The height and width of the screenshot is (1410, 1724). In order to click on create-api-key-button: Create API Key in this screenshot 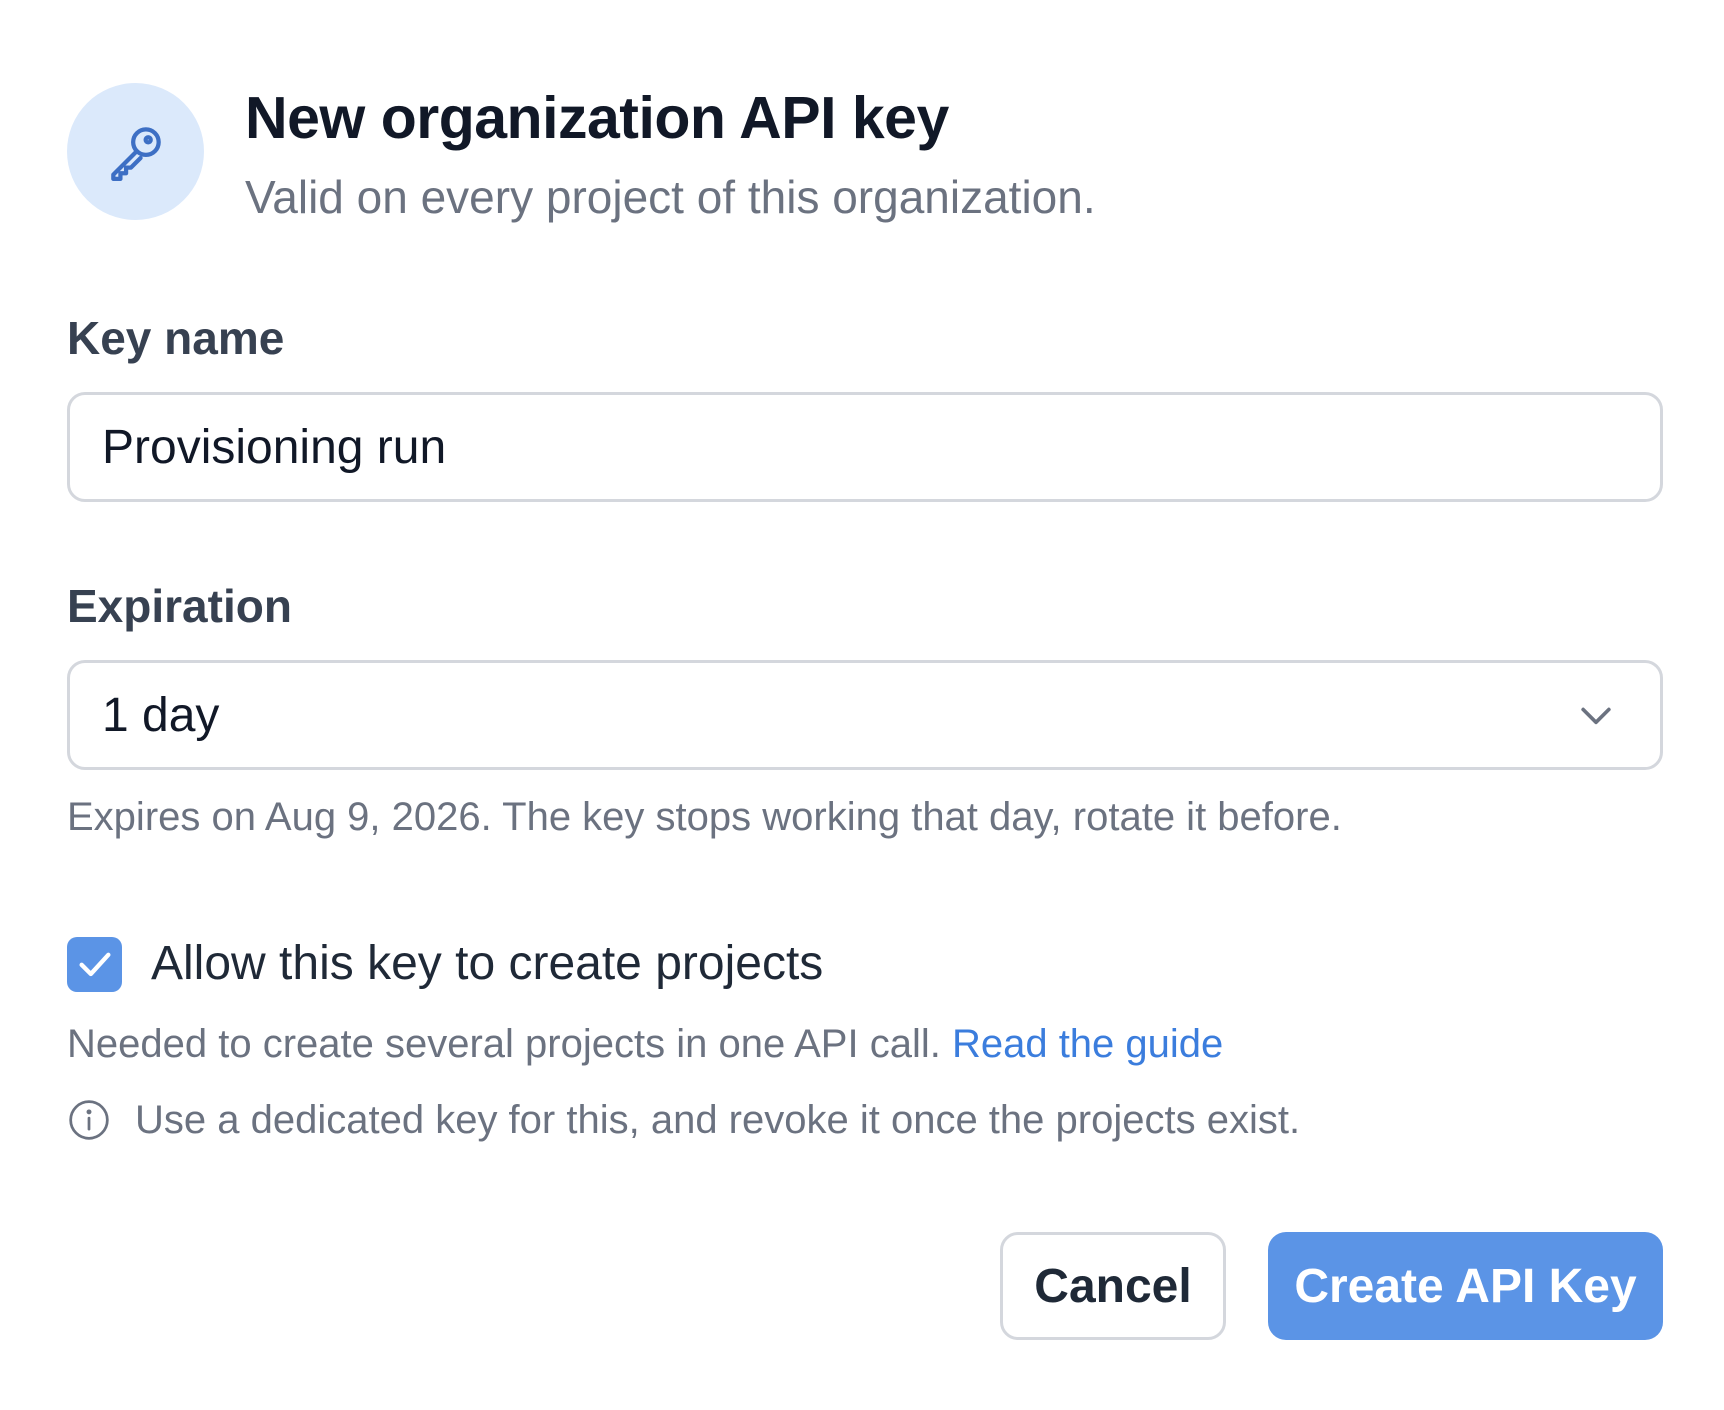, I will do `click(1465, 1286)`.